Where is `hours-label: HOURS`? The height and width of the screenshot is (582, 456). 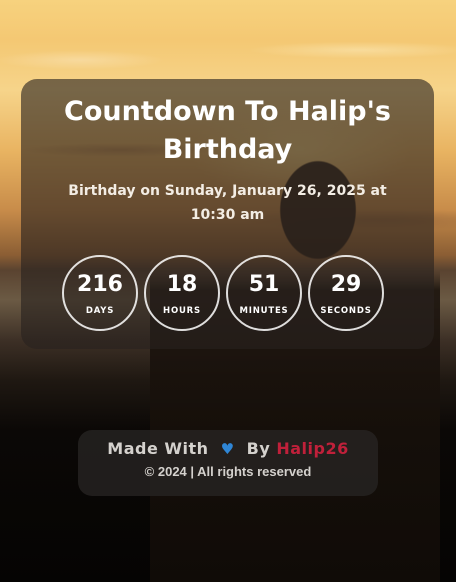
hours-label: HOURS is located at coordinates (182, 311).